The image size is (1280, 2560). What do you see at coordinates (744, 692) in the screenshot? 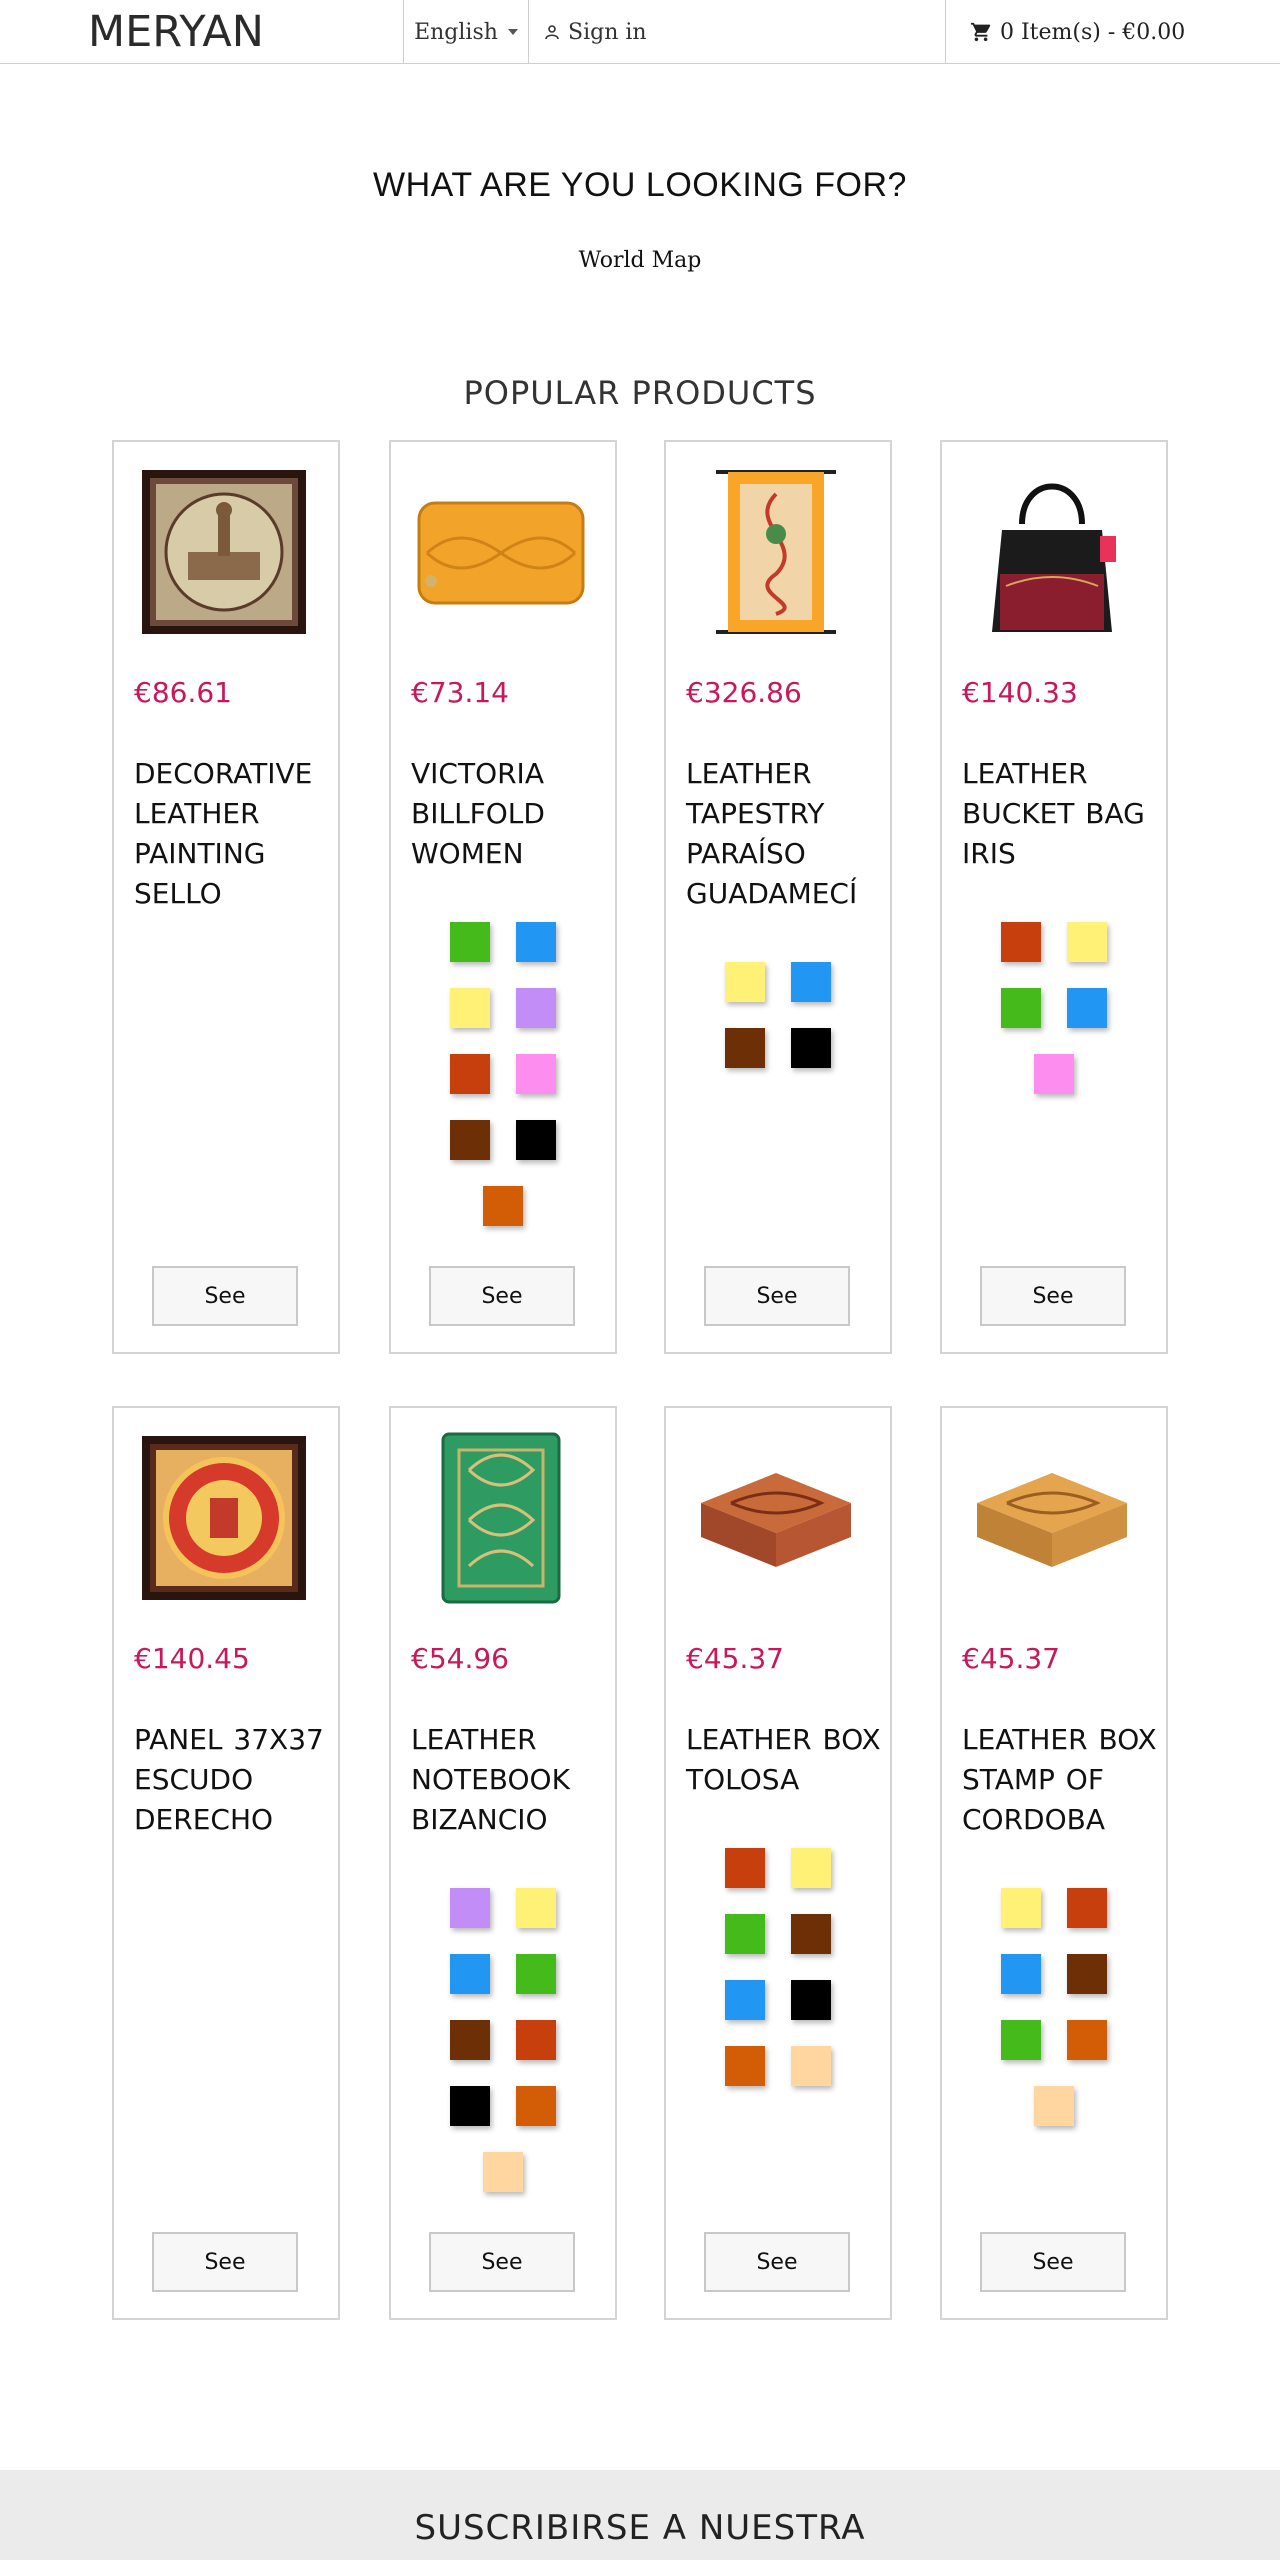
I see `product-price: €326.86` at bounding box center [744, 692].